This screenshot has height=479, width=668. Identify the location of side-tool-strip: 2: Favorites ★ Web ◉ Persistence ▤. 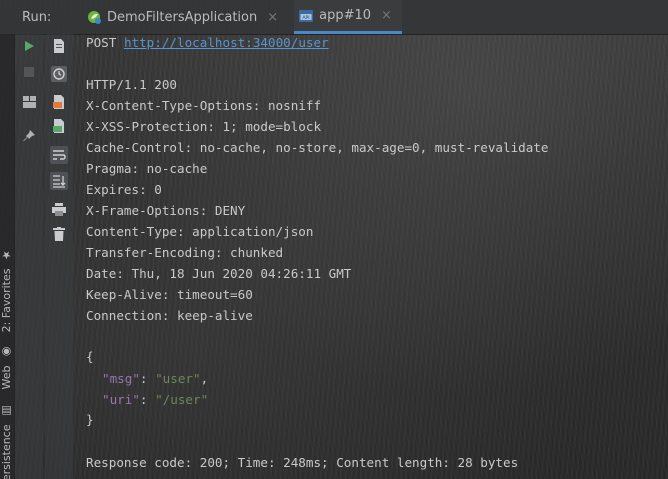
(7, 256).